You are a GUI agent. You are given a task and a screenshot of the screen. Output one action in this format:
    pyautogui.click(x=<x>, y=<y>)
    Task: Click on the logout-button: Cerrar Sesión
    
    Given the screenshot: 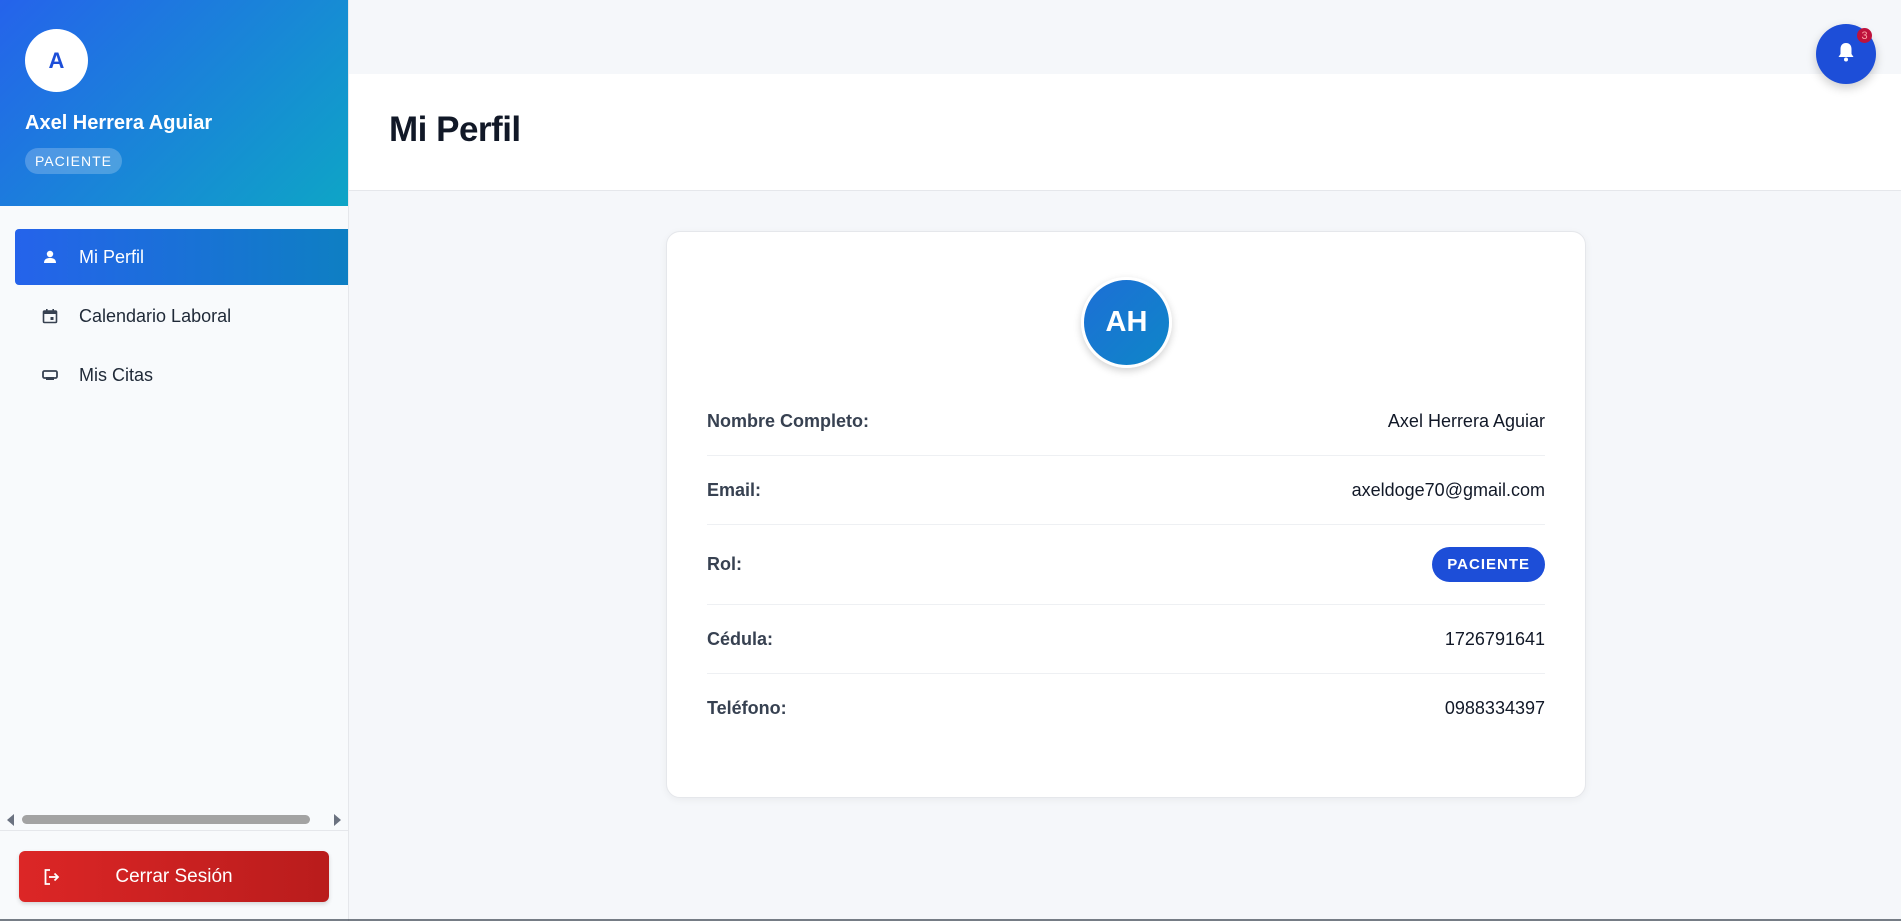 What is the action you would take?
    pyautogui.click(x=174, y=876)
    